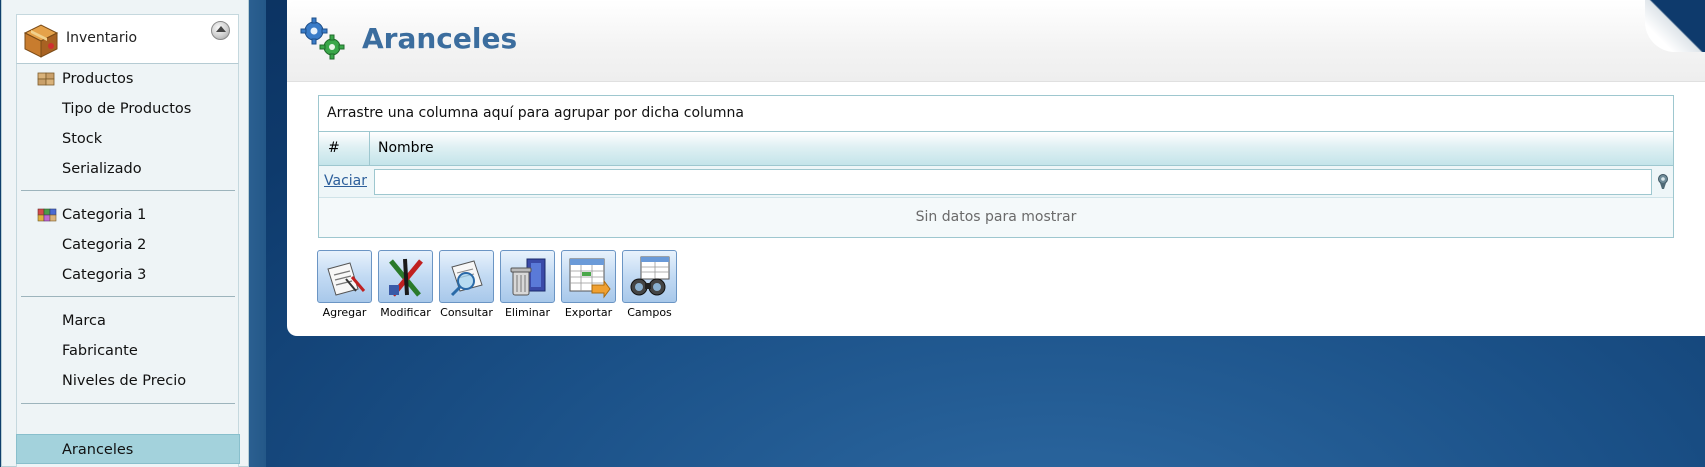 This screenshot has width=1705, height=467. Describe the element at coordinates (345, 181) in the screenshot. I see `clear-filter-link: Vaciar` at that location.